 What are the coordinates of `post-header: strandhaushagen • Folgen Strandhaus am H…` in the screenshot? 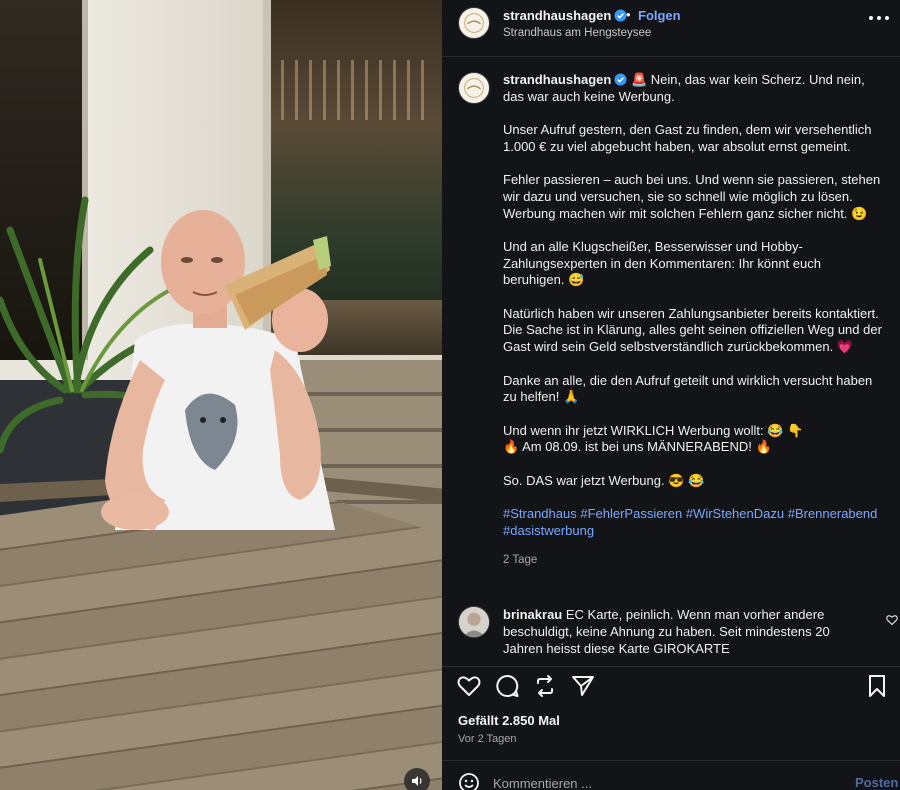 It's located at (671, 25).